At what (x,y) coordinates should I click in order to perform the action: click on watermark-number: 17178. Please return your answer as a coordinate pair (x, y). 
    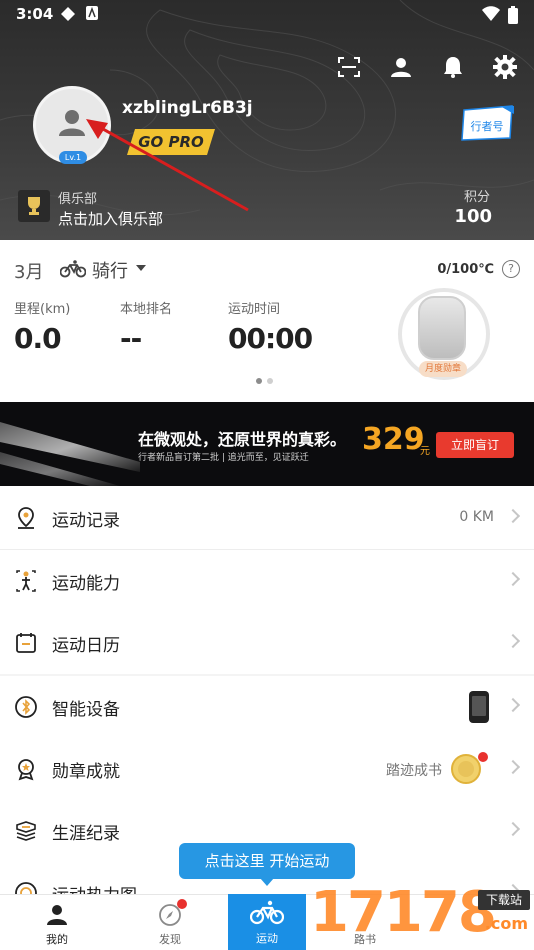
    Looking at the image, I should click on (403, 912).